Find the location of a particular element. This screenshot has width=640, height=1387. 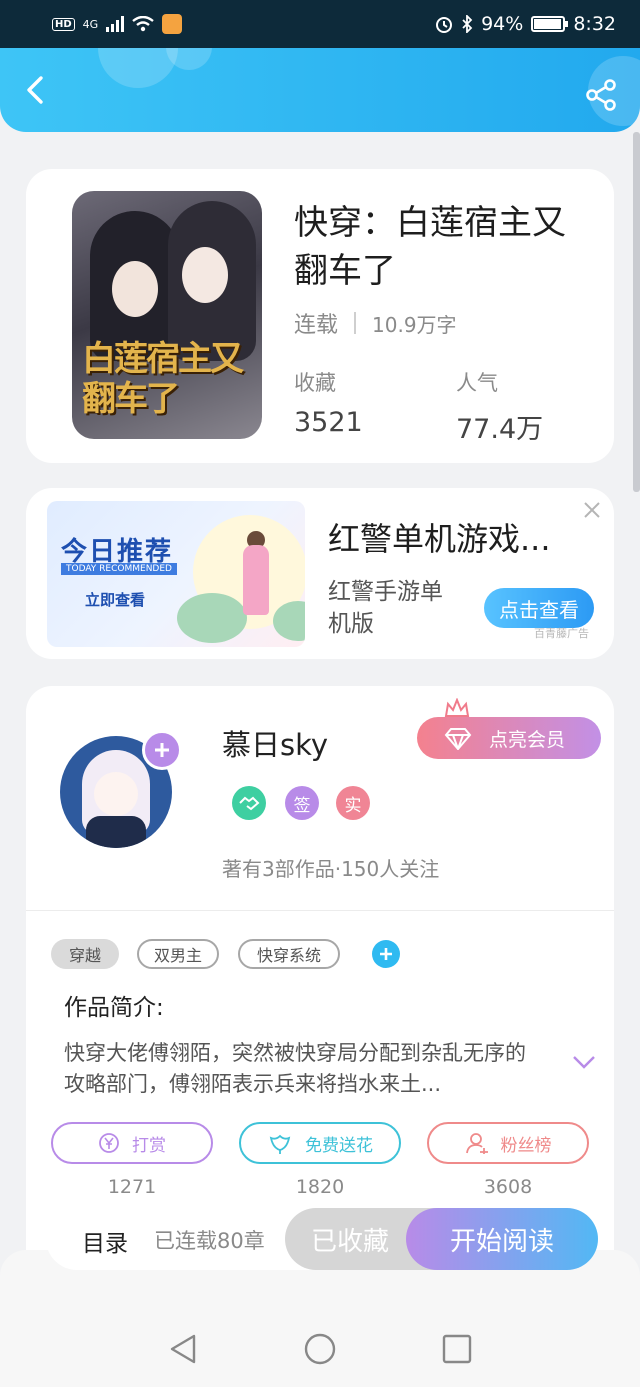

crown-icon is located at coordinates (457, 707).